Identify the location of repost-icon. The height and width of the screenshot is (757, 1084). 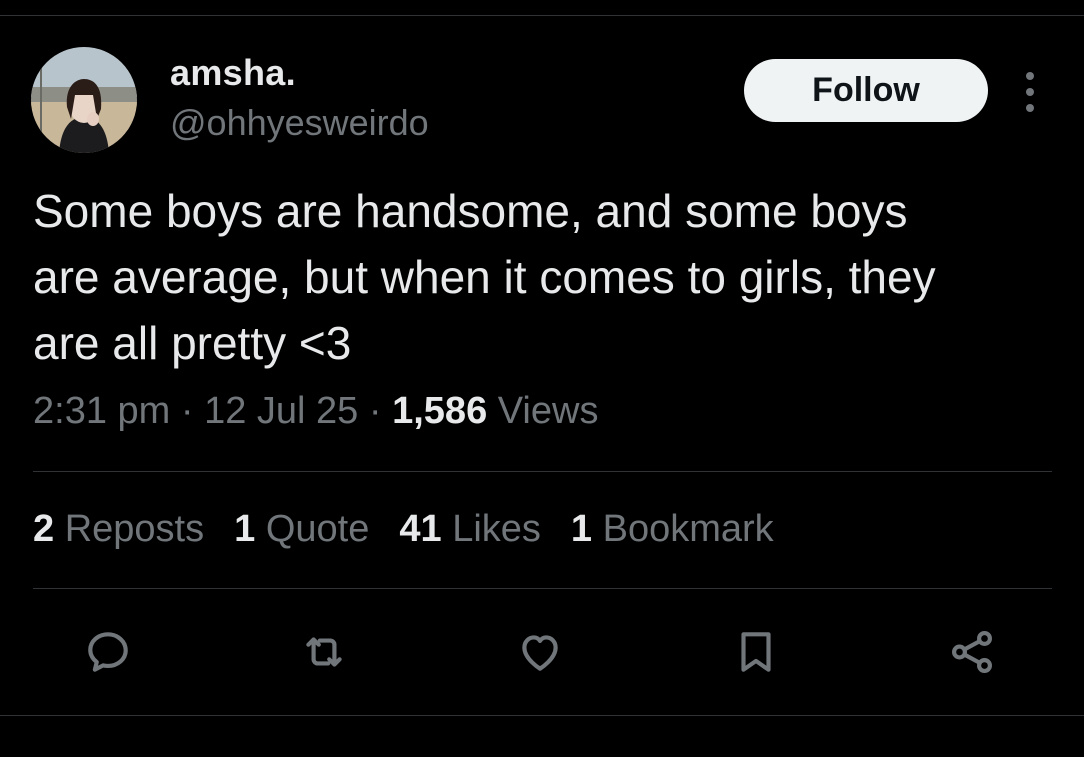
(324, 652).